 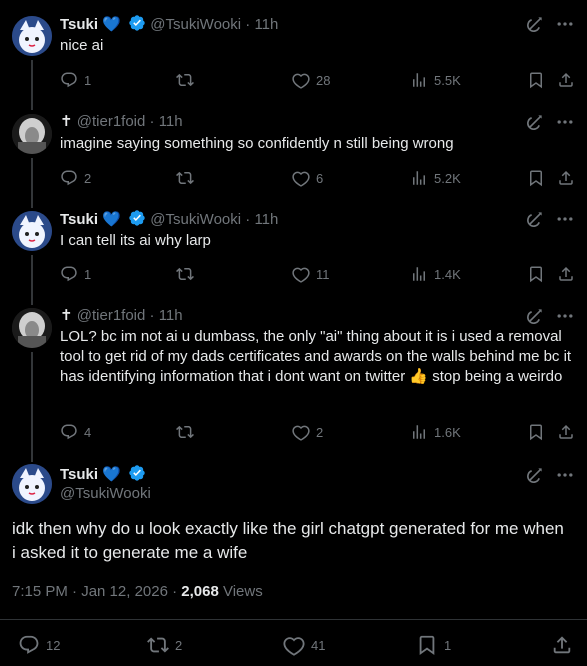 I want to click on reply-button: 2, so click(x=75, y=178).